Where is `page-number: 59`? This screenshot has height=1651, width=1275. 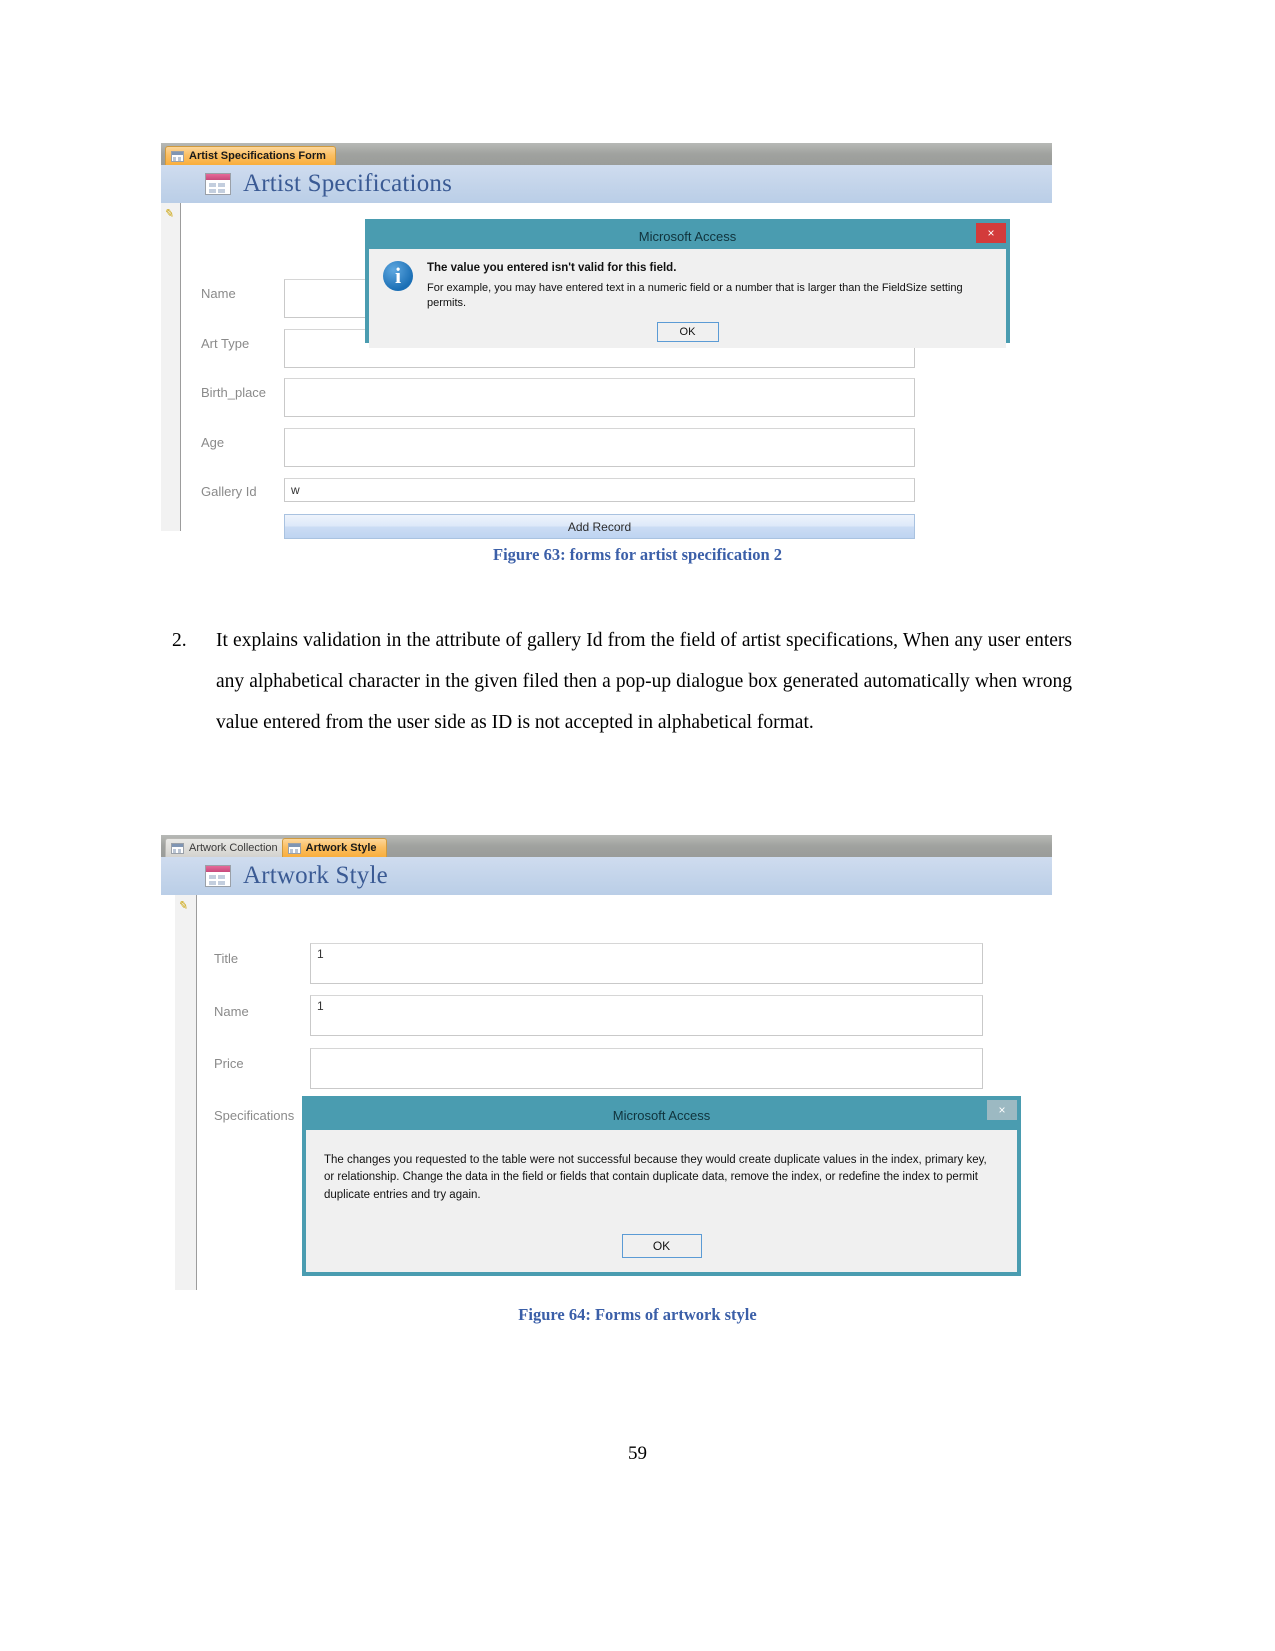
page-number: 59 is located at coordinates (637, 1453).